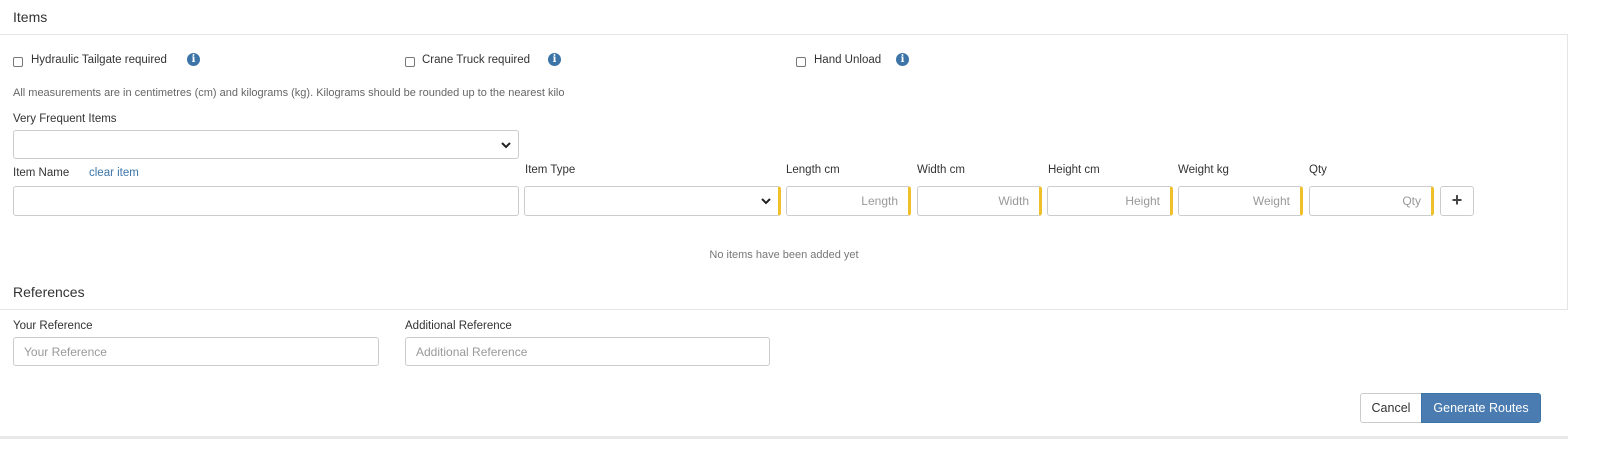  What do you see at coordinates (784, 437) in the screenshot?
I see `panel-bottom-border` at bounding box center [784, 437].